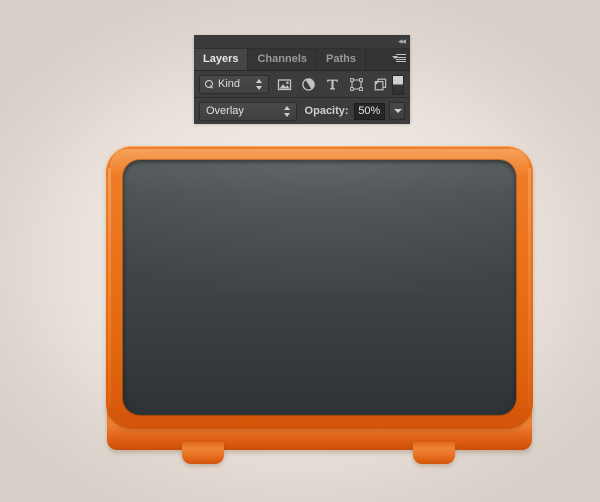  Describe the element at coordinates (398, 41) in the screenshot. I see `collapse-to-icons-icon: ◂◂` at that location.